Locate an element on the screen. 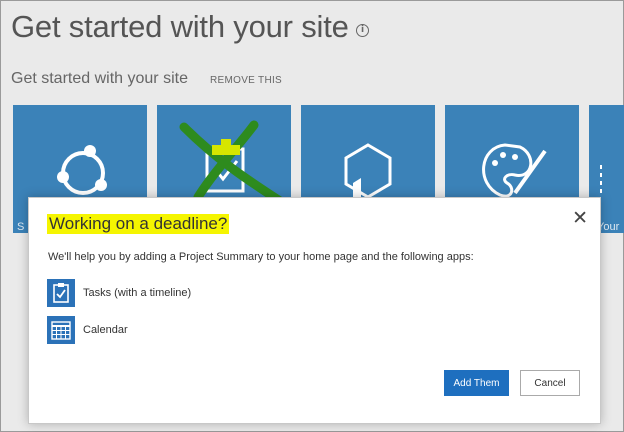  info-icon: i is located at coordinates (362, 30).